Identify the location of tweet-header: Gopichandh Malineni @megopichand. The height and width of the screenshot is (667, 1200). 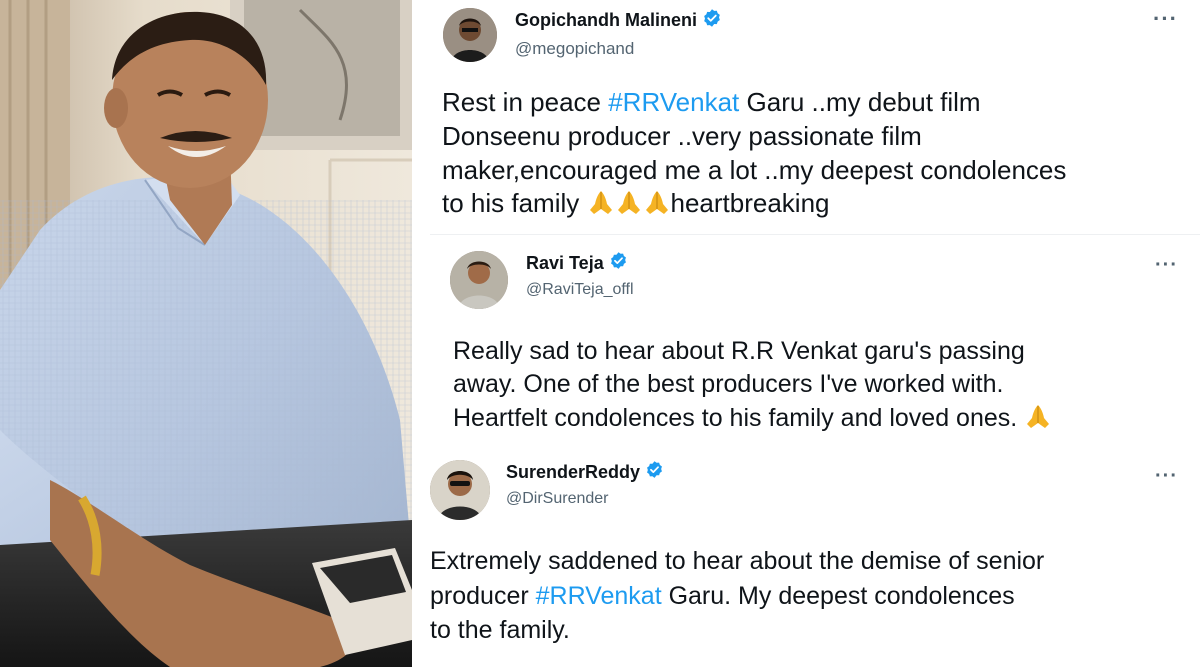
(582, 35).